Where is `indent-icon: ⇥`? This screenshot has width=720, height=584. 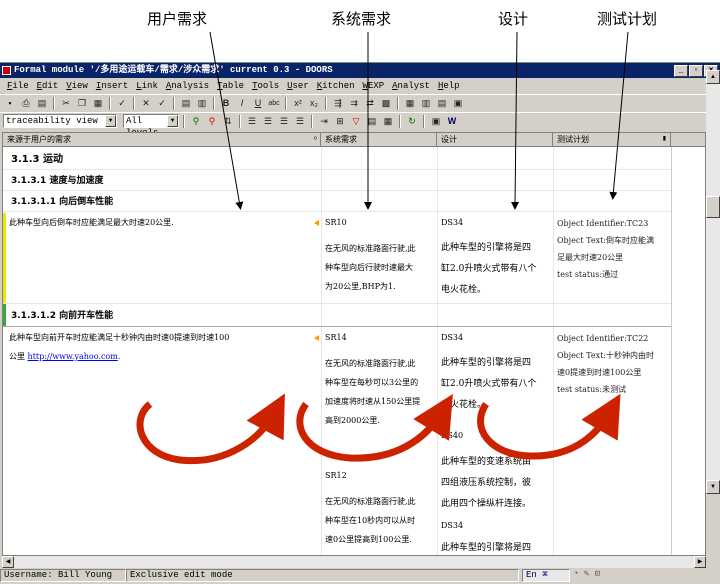 indent-icon: ⇥ is located at coordinates (324, 121).